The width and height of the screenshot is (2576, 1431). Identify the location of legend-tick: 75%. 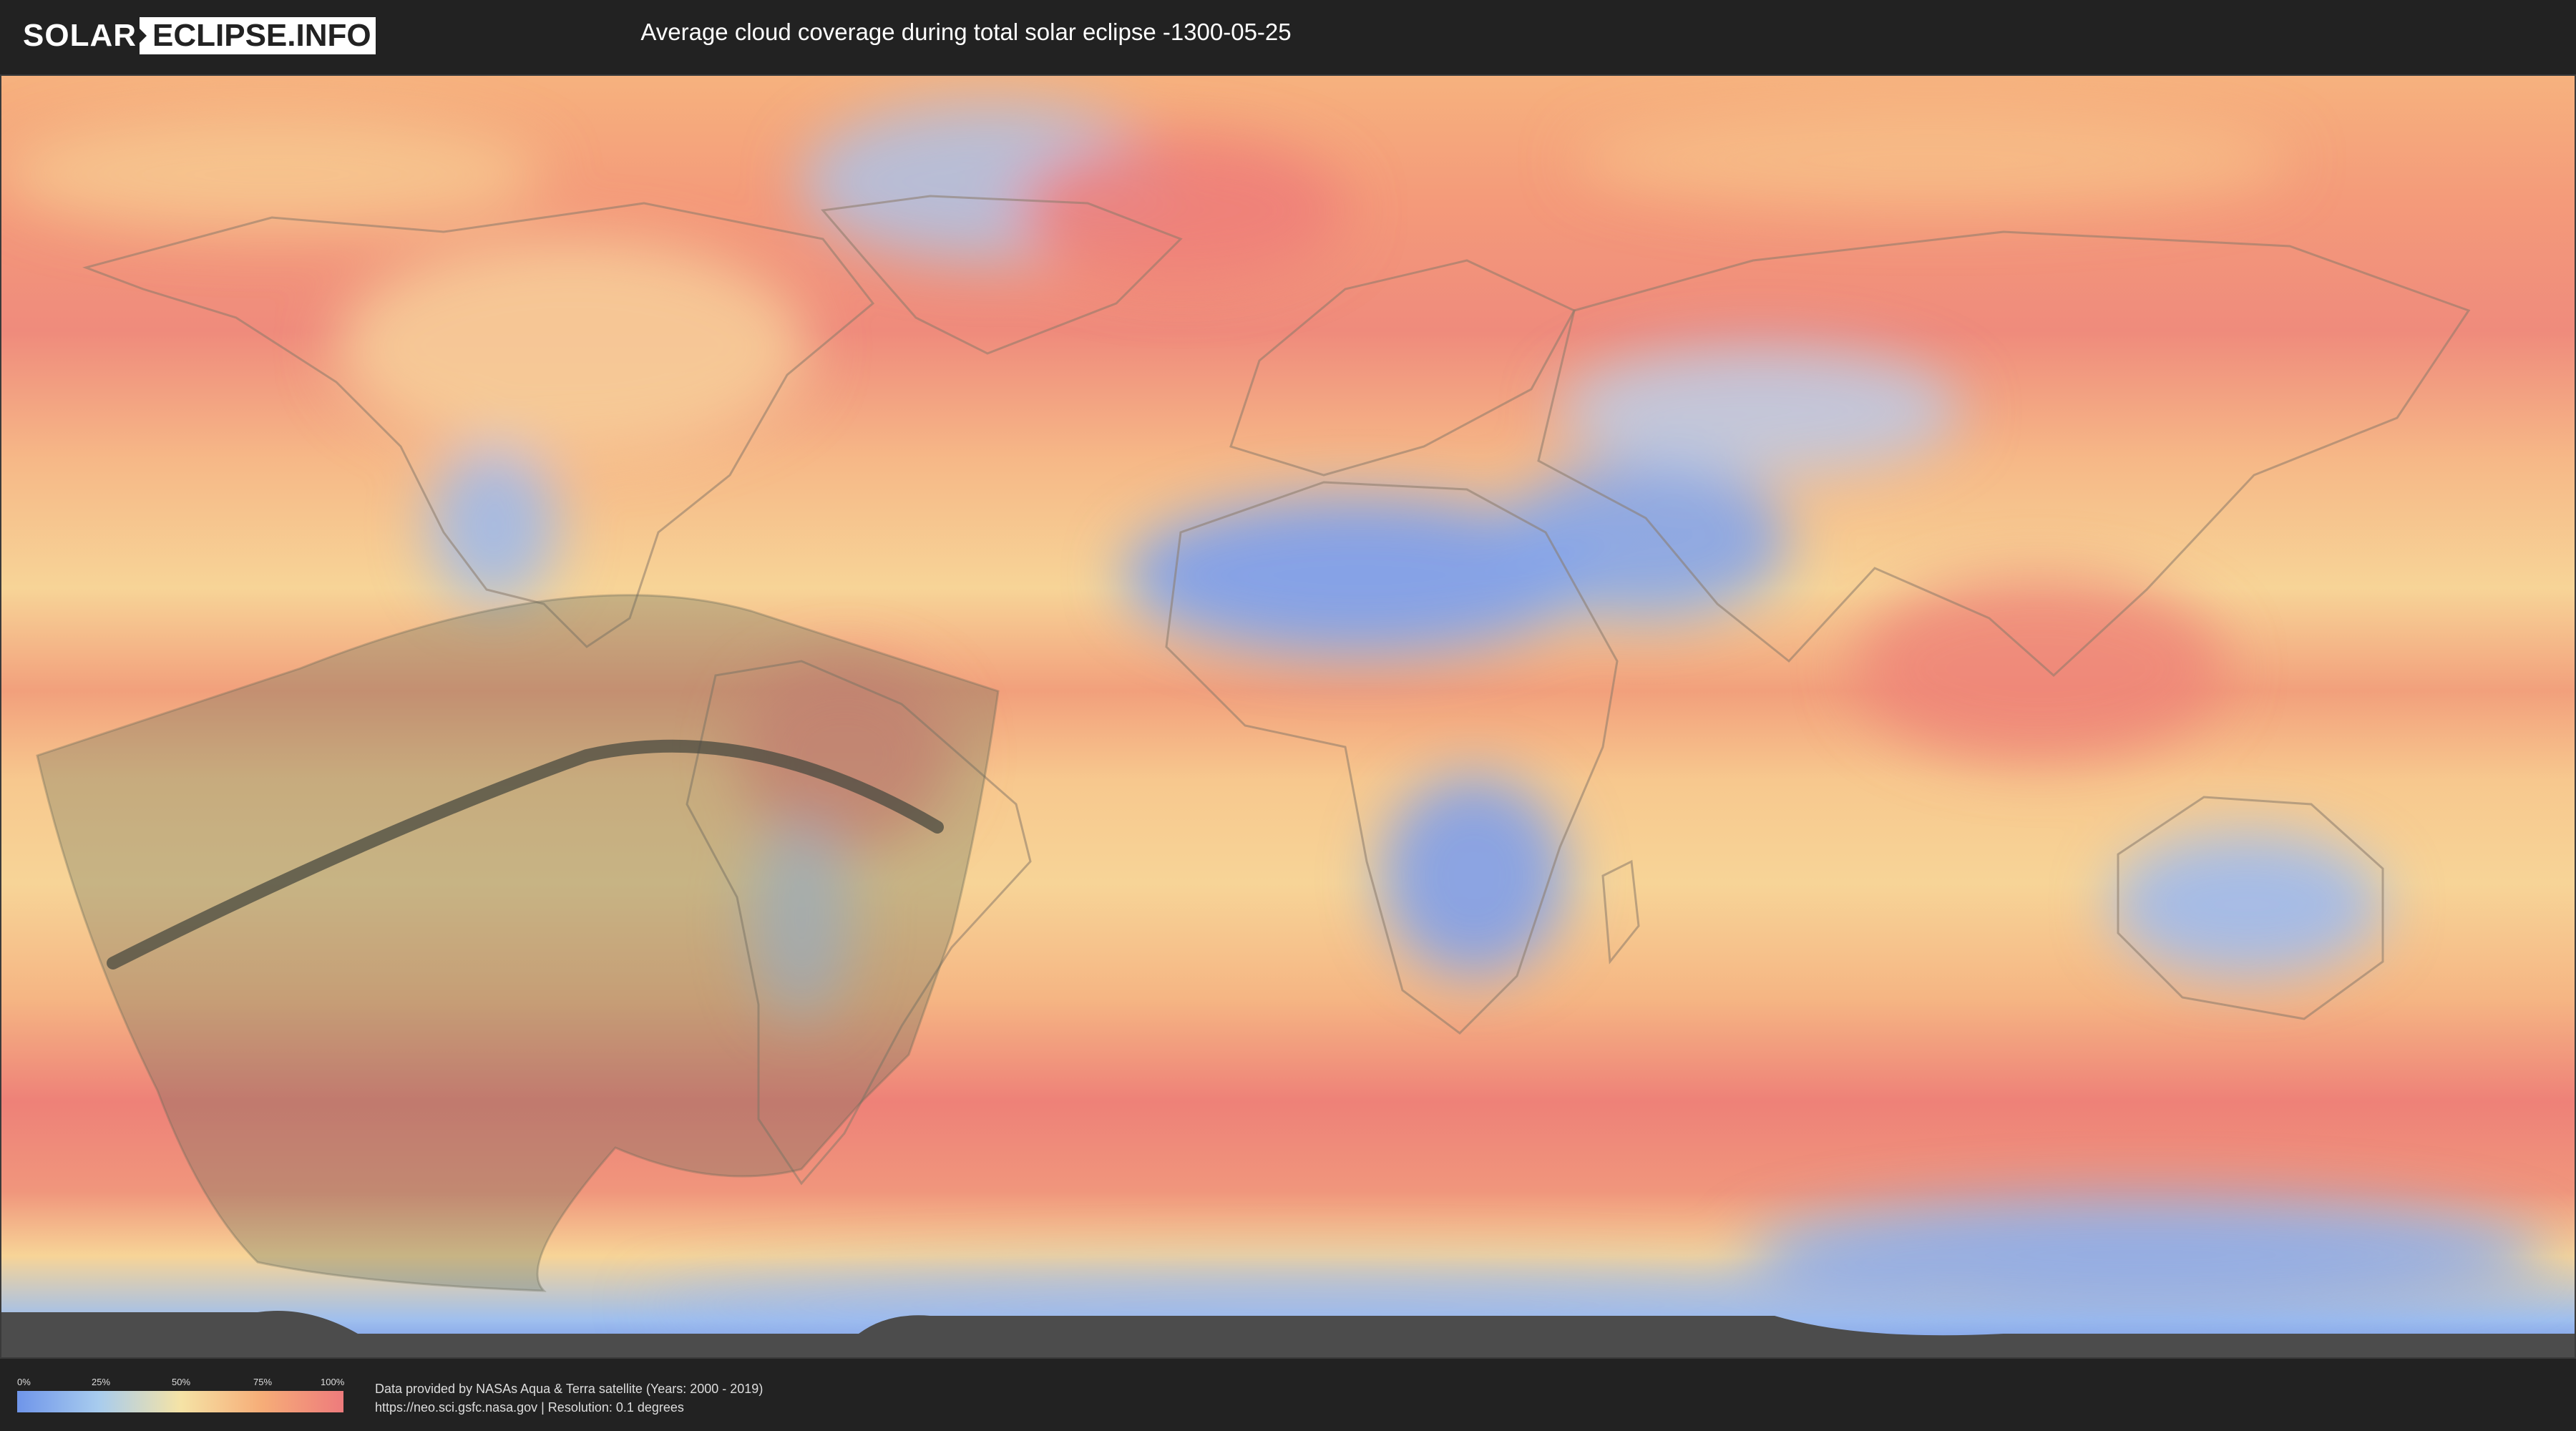
(263, 1382).